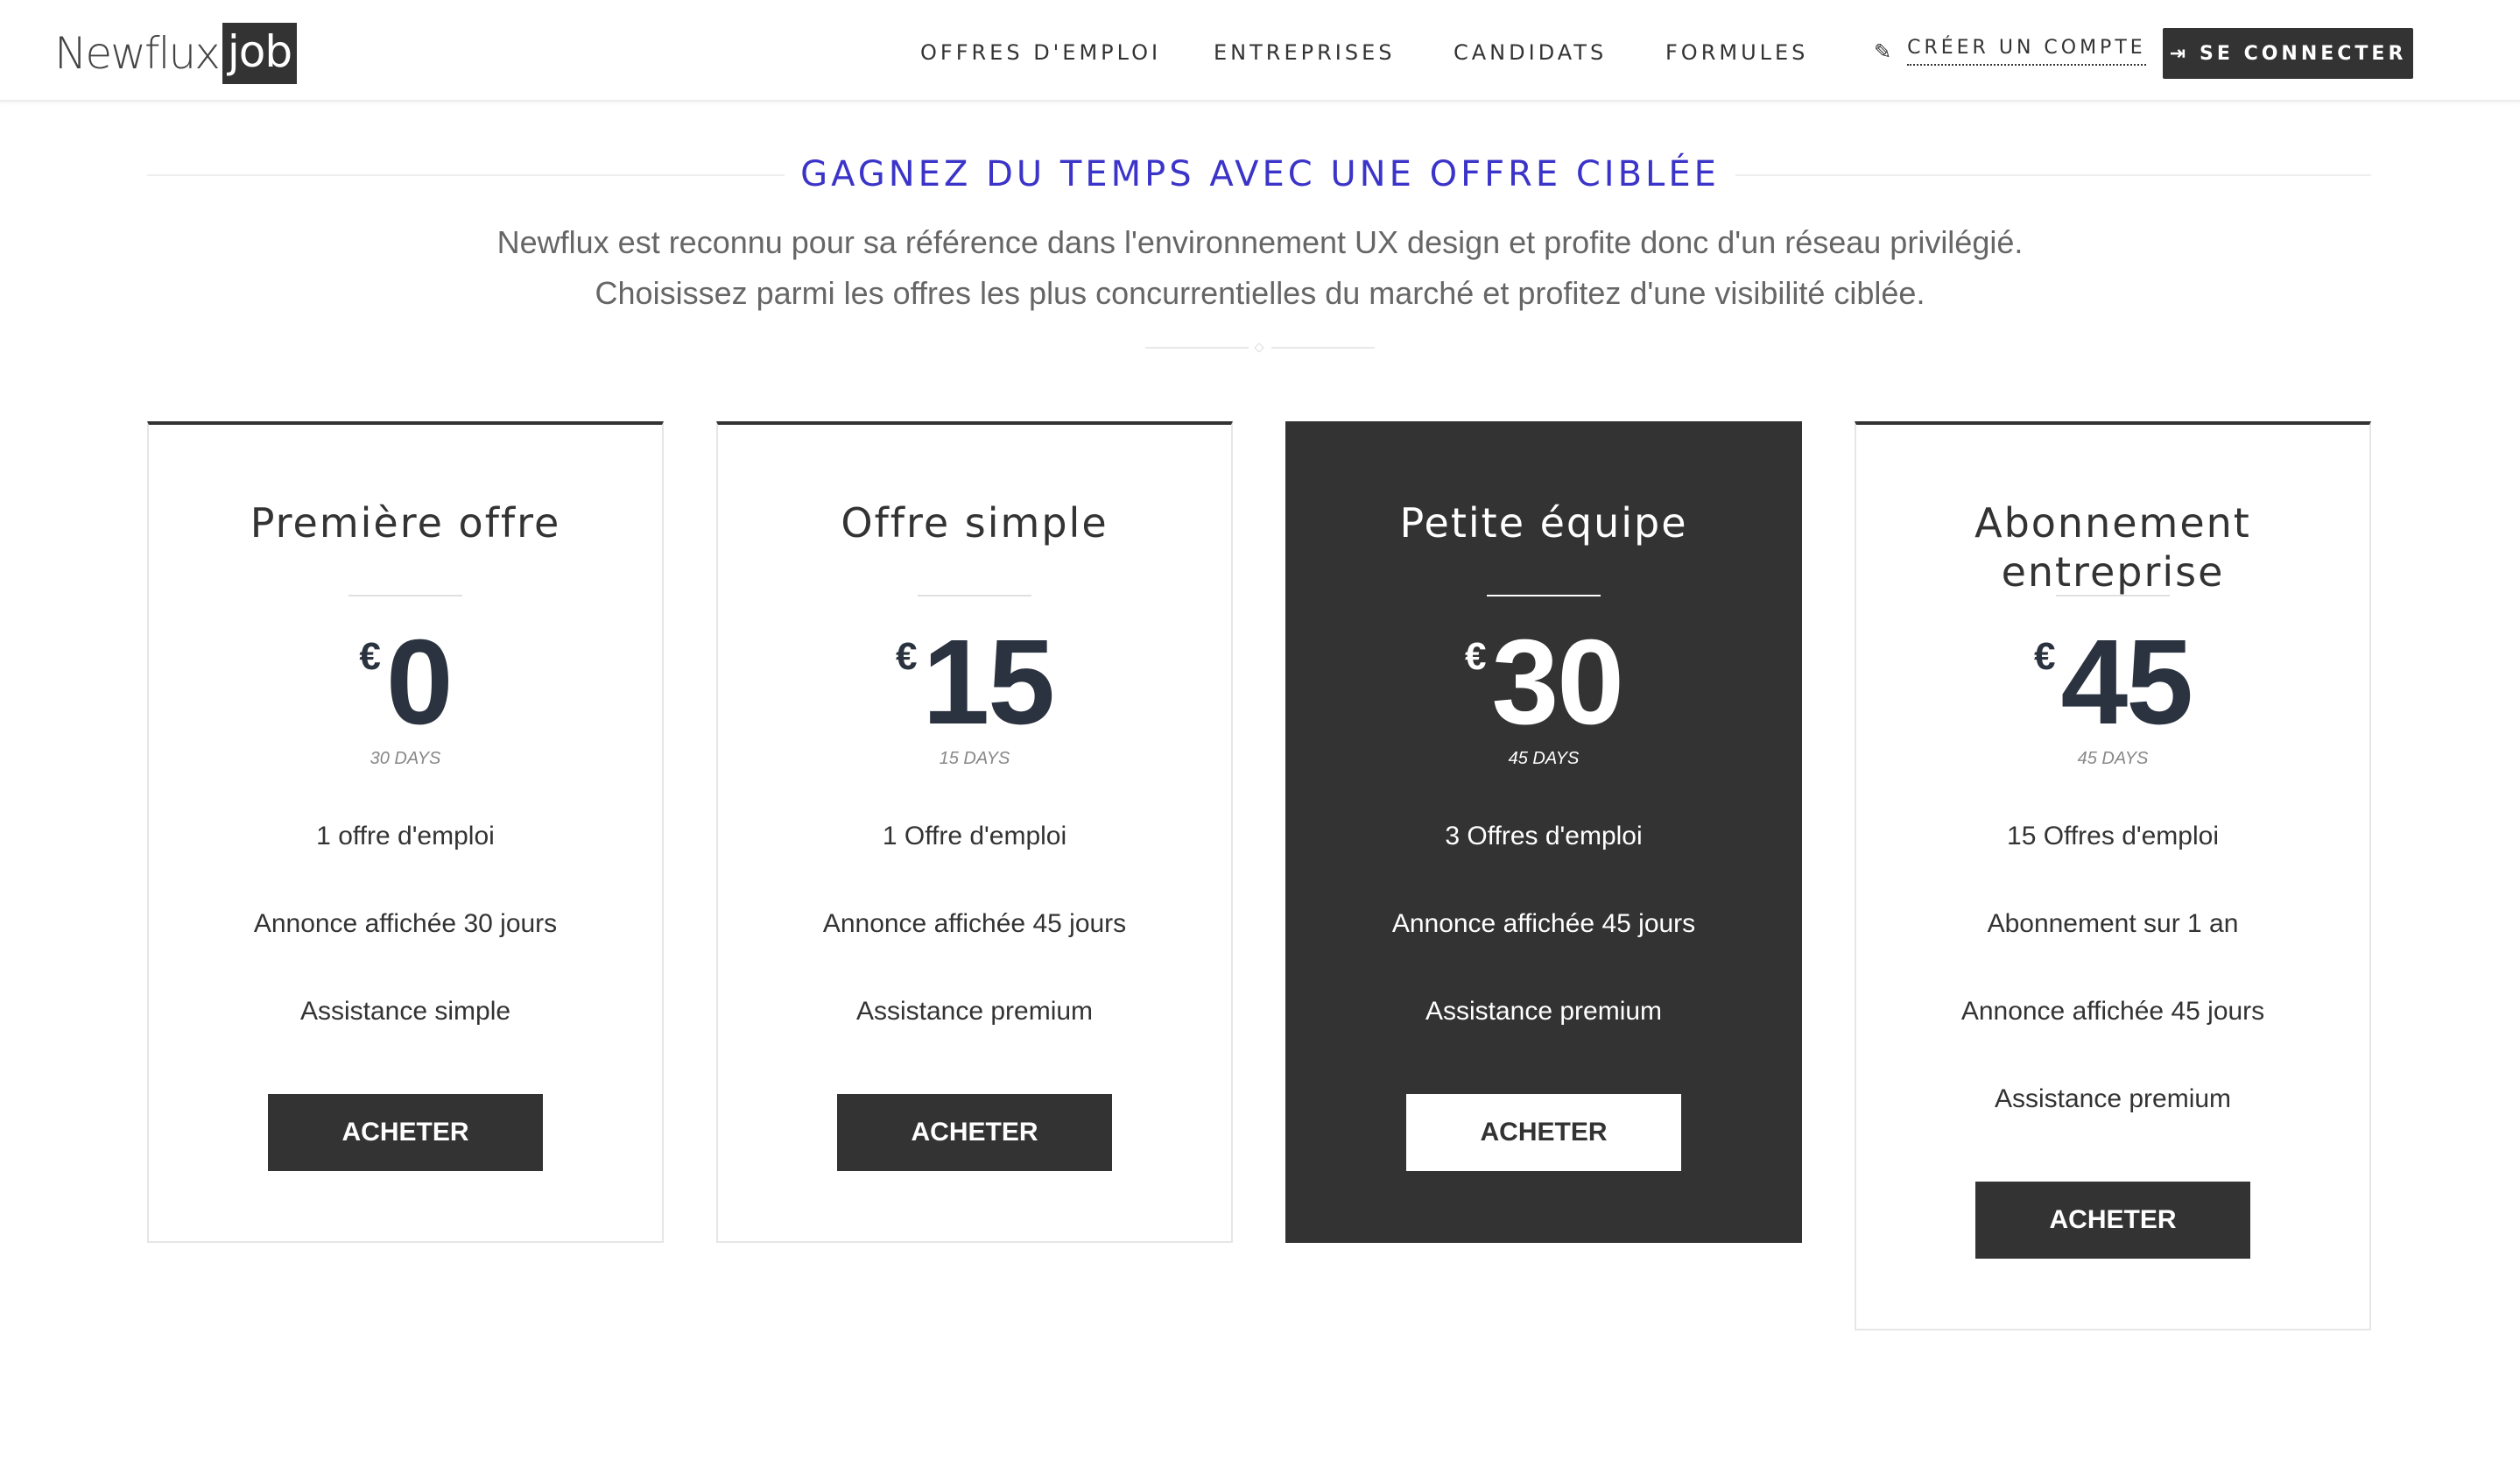 The image size is (2520, 1475). What do you see at coordinates (2112, 547) in the screenshot?
I see `plan-title: Abonnement entreprise` at bounding box center [2112, 547].